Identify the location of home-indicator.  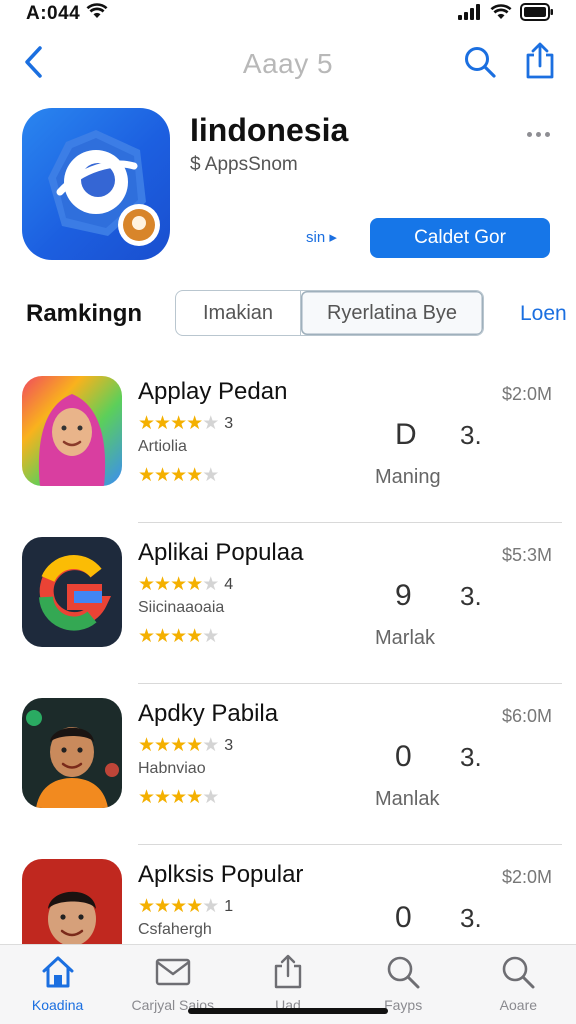
(288, 1011).